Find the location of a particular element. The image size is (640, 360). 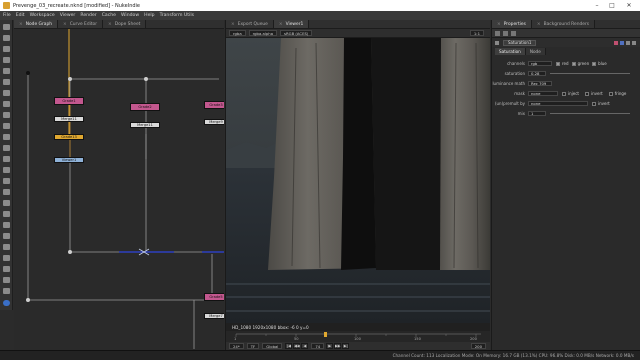

toolsets-tool-icon is located at coordinates (6, 159).